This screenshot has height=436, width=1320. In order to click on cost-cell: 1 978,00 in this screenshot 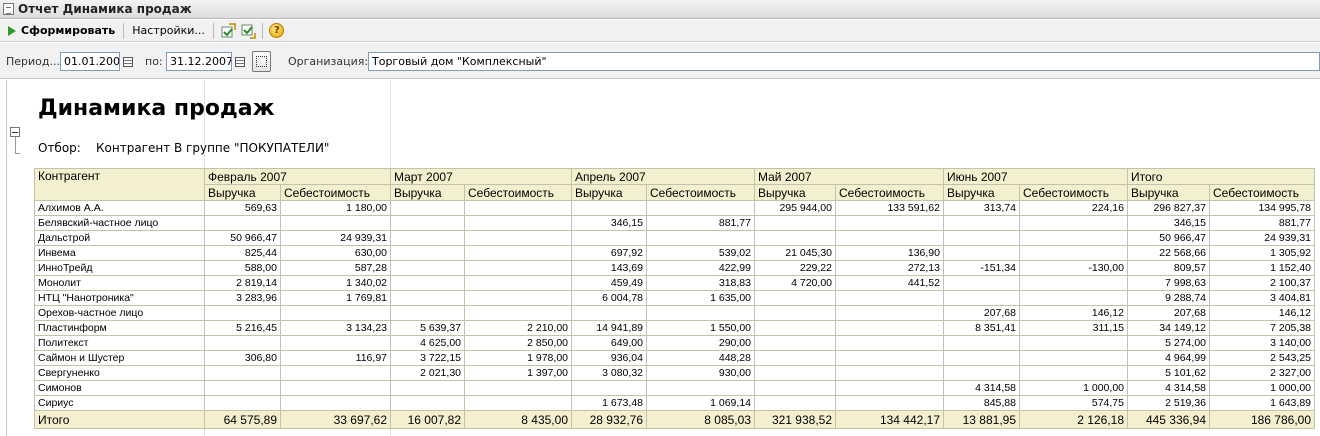, I will do `click(518, 358)`.